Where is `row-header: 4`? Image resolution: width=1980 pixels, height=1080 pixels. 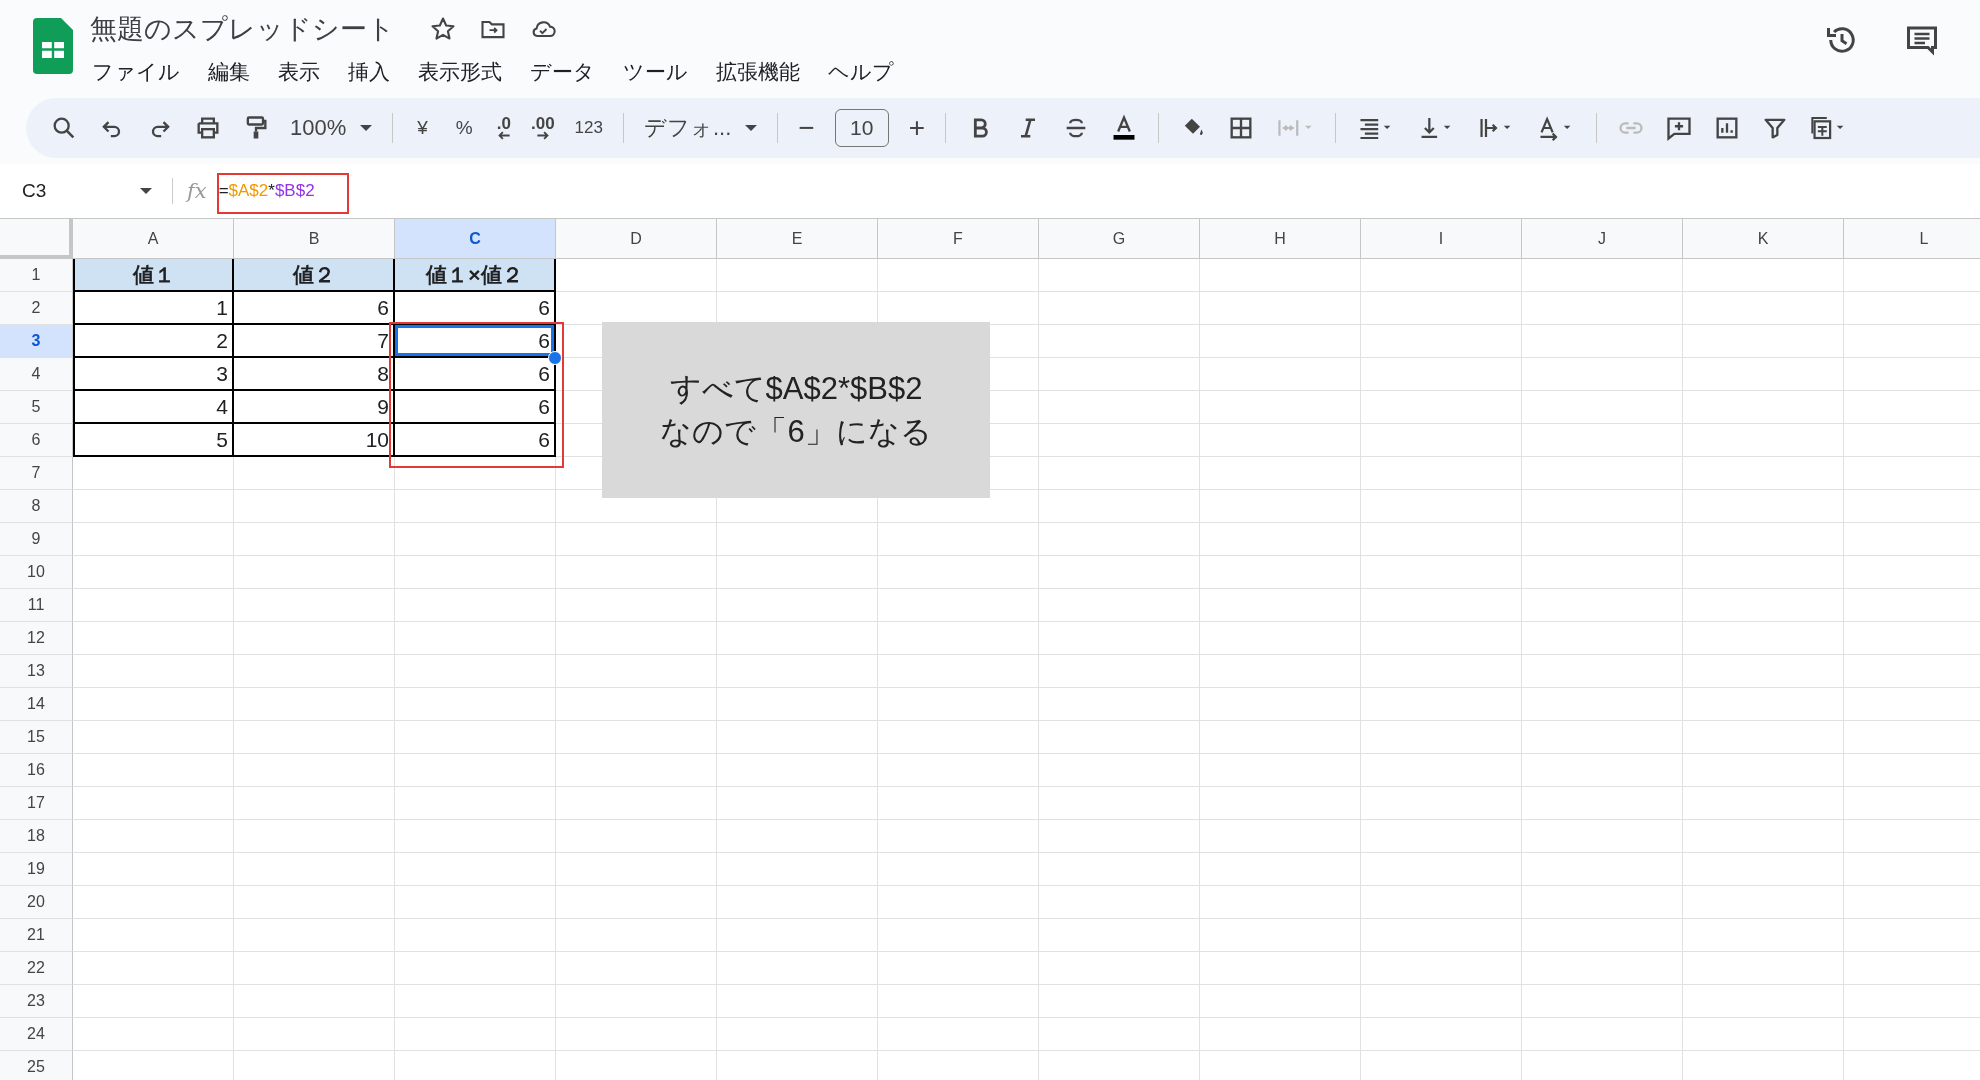 row-header: 4 is located at coordinates (36, 374).